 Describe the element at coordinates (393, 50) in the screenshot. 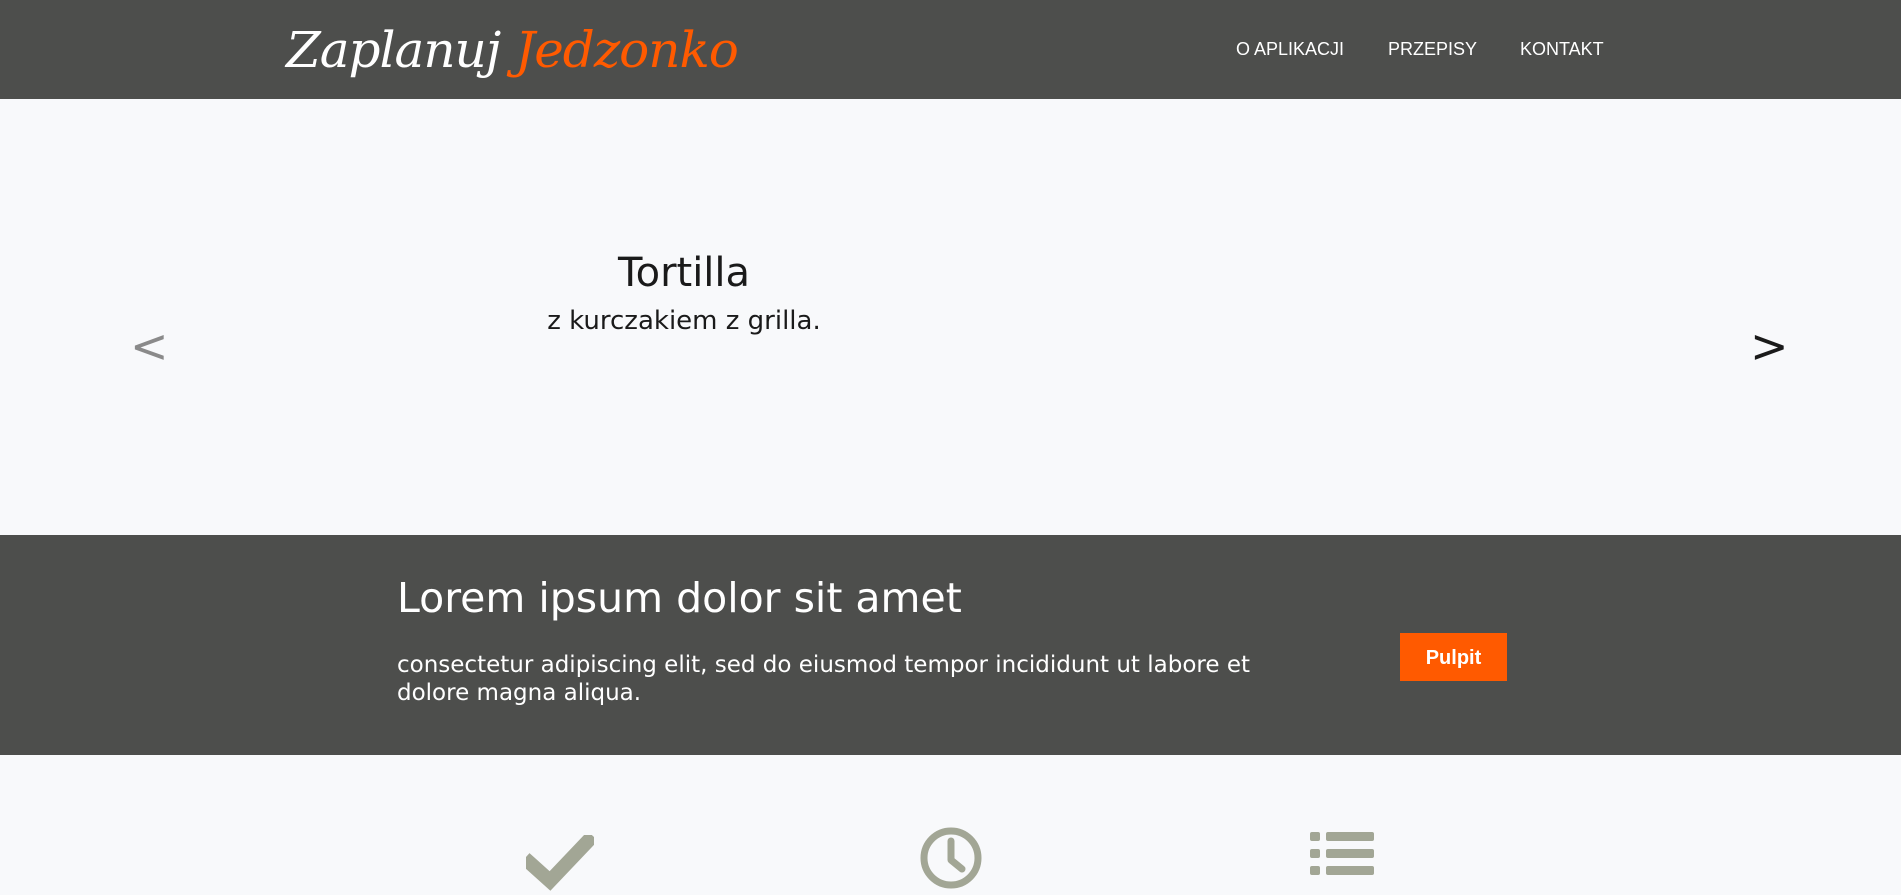

I see `logo-word-zaplanuj: Zaplanuj` at that location.